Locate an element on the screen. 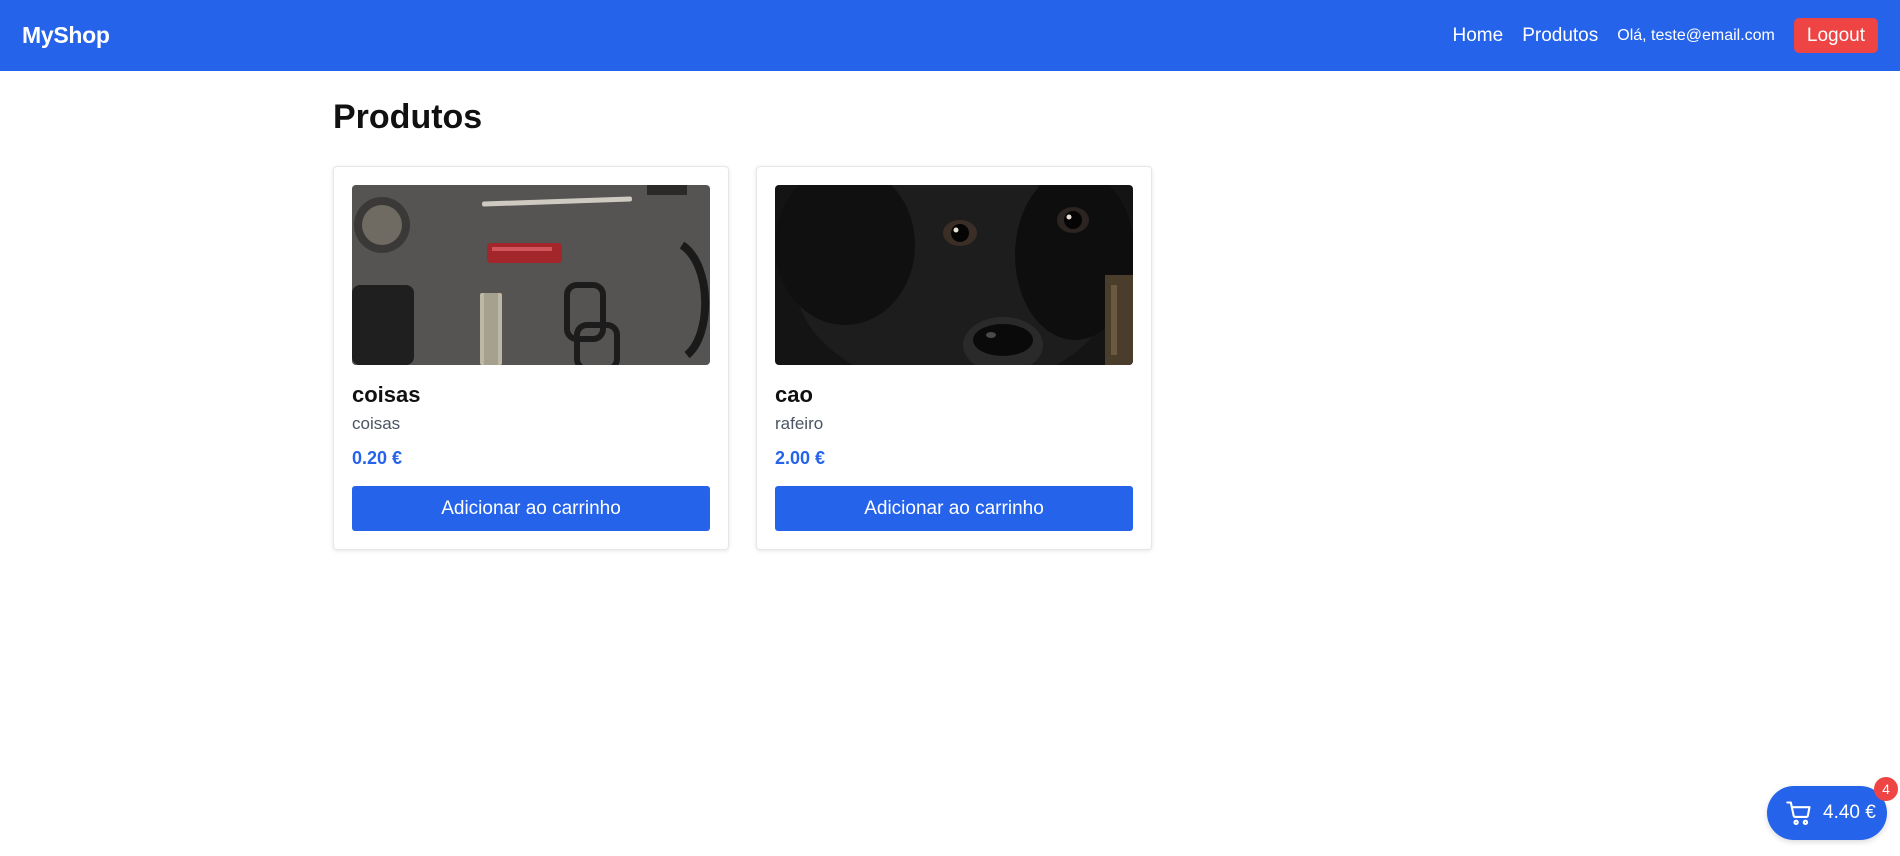  cart-total: 4.40 € is located at coordinates (1849, 812).